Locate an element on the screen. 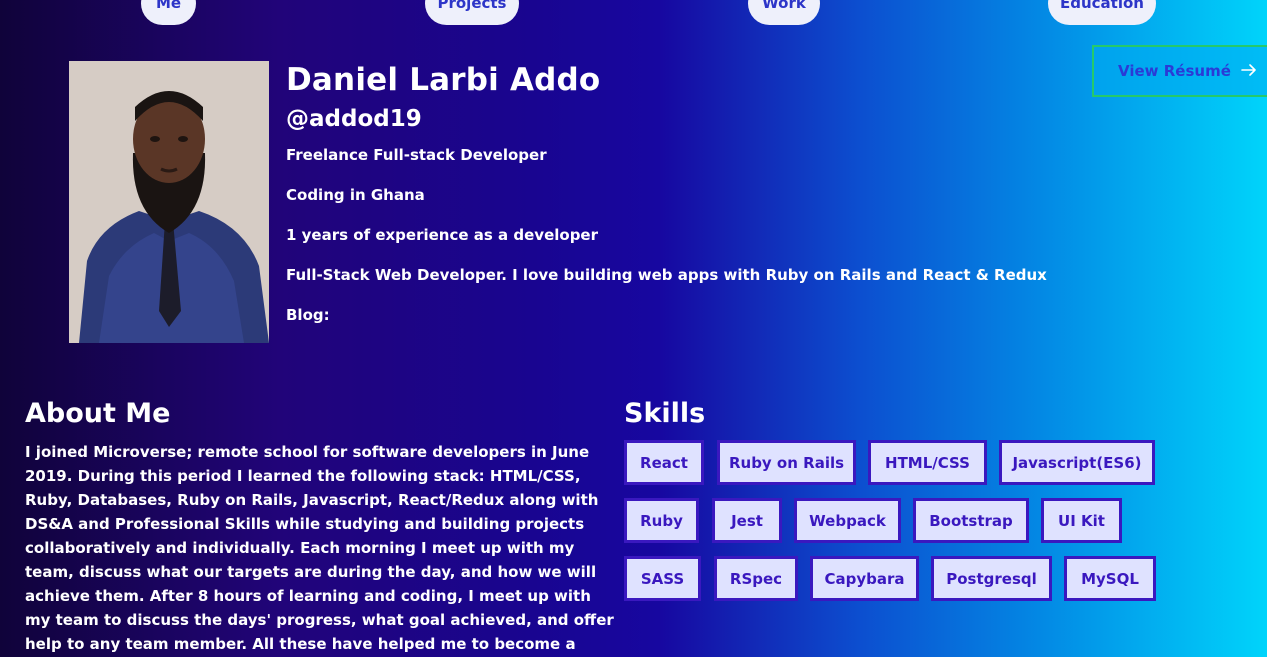  profile-name: Daniel Larbi Addo is located at coordinates (443, 80).